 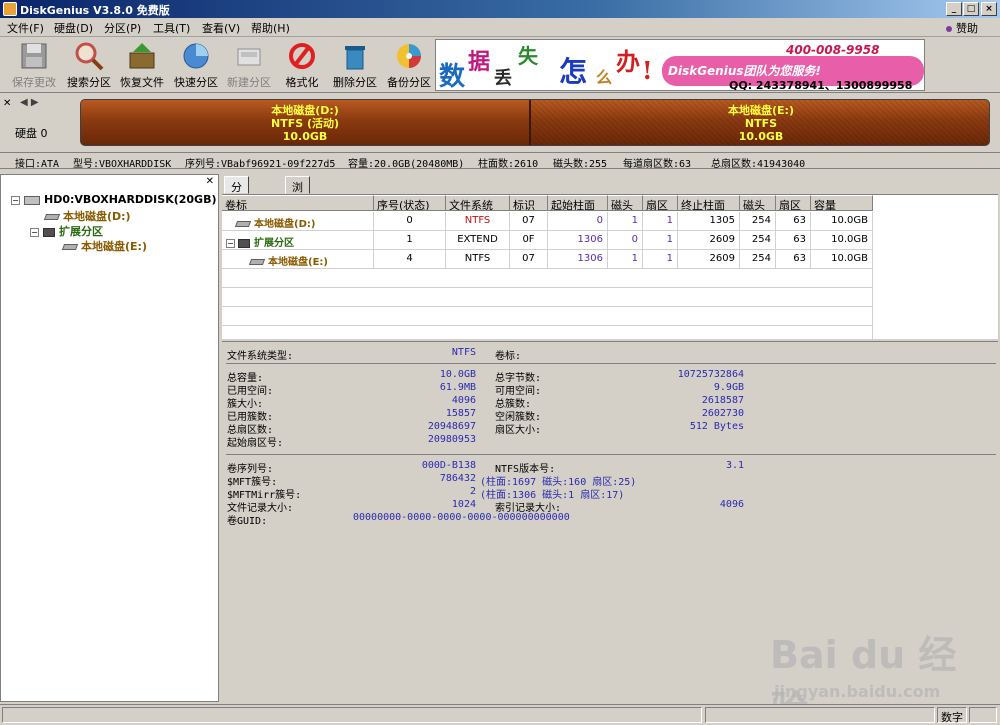 I want to click on new-partition-button: 新建分区, so click(x=249, y=66).